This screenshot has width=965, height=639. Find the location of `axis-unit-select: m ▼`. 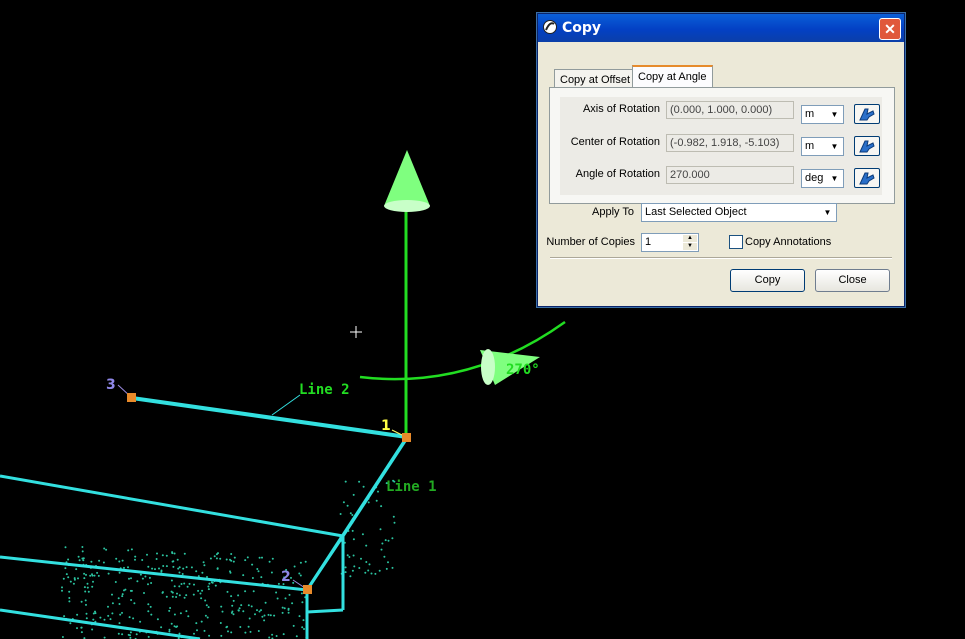

axis-unit-select: m ▼ is located at coordinates (822, 114).